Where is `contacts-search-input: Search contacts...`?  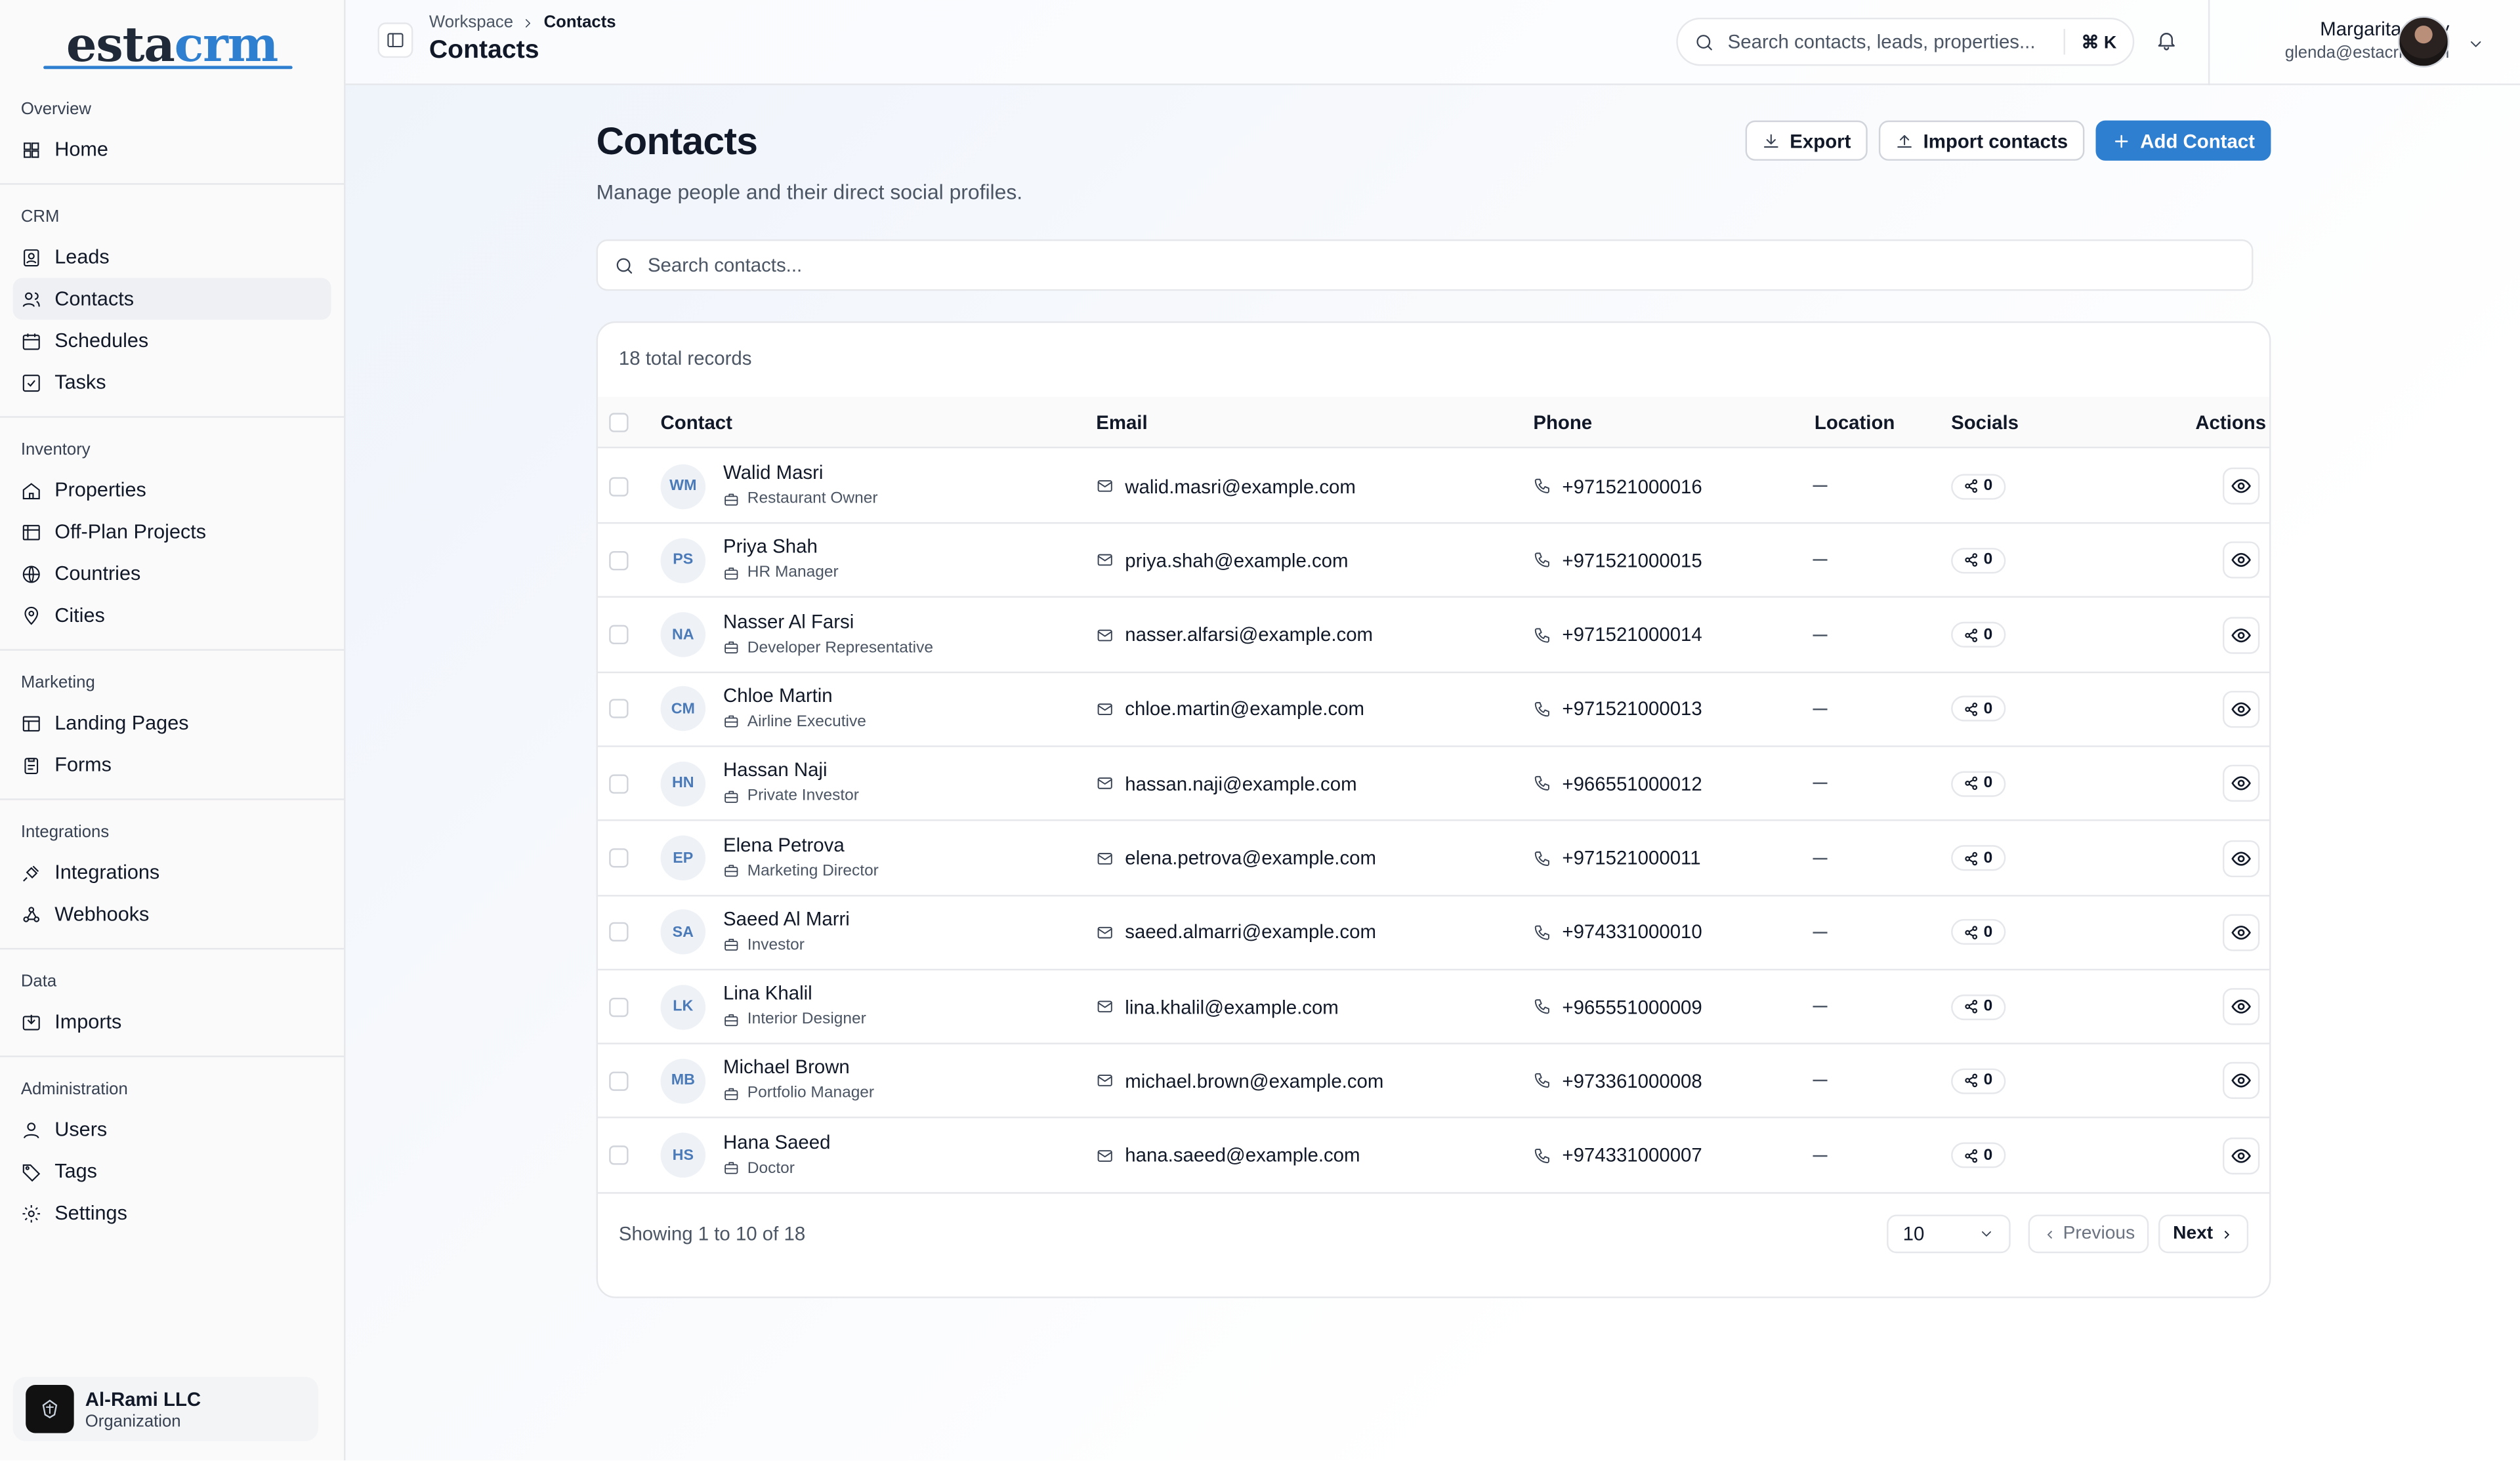
contacts-search-input: Search contacts... is located at coordinates (1425, 265).